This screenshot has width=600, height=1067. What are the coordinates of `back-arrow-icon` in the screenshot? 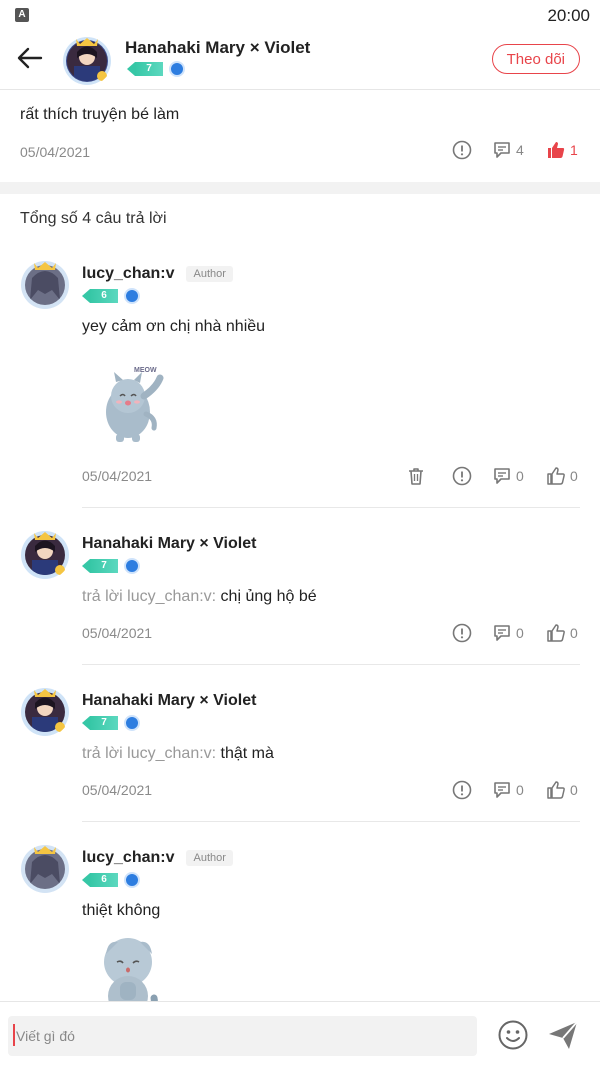 It's located at (30, 58).